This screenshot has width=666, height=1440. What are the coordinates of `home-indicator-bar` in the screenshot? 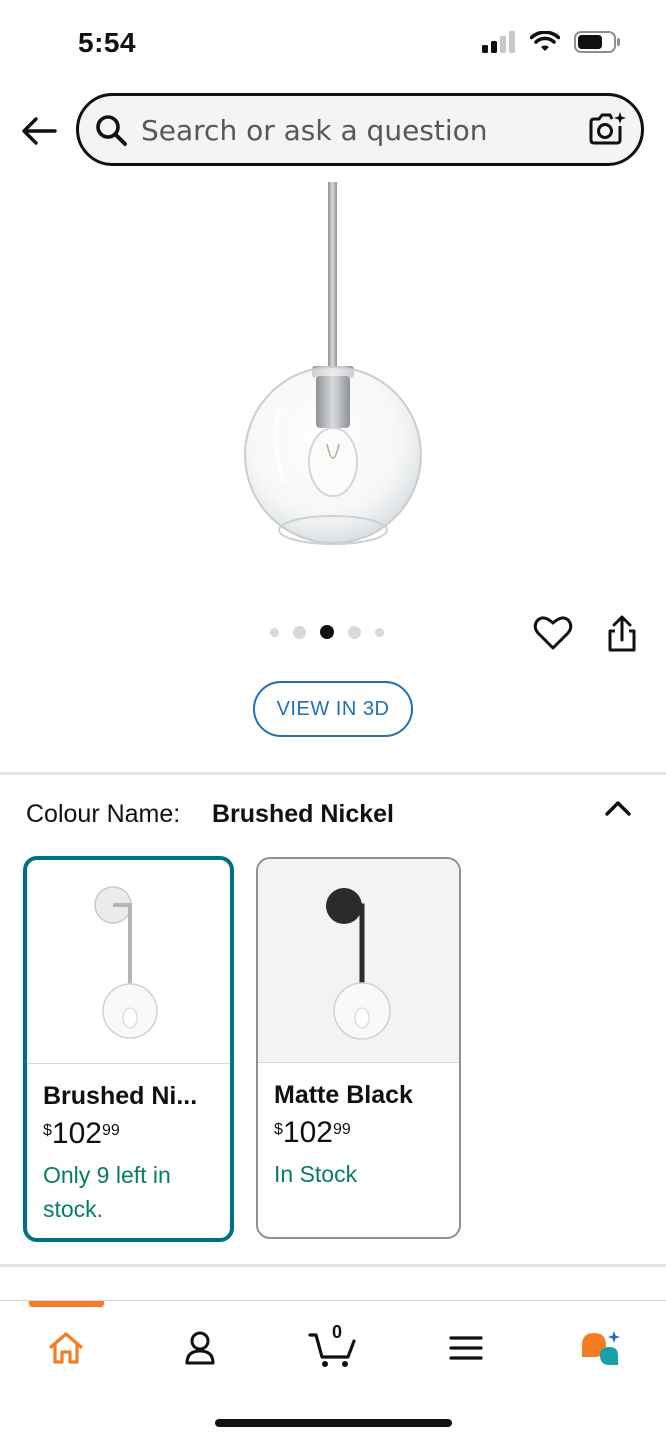 It's located at (333, 1423).